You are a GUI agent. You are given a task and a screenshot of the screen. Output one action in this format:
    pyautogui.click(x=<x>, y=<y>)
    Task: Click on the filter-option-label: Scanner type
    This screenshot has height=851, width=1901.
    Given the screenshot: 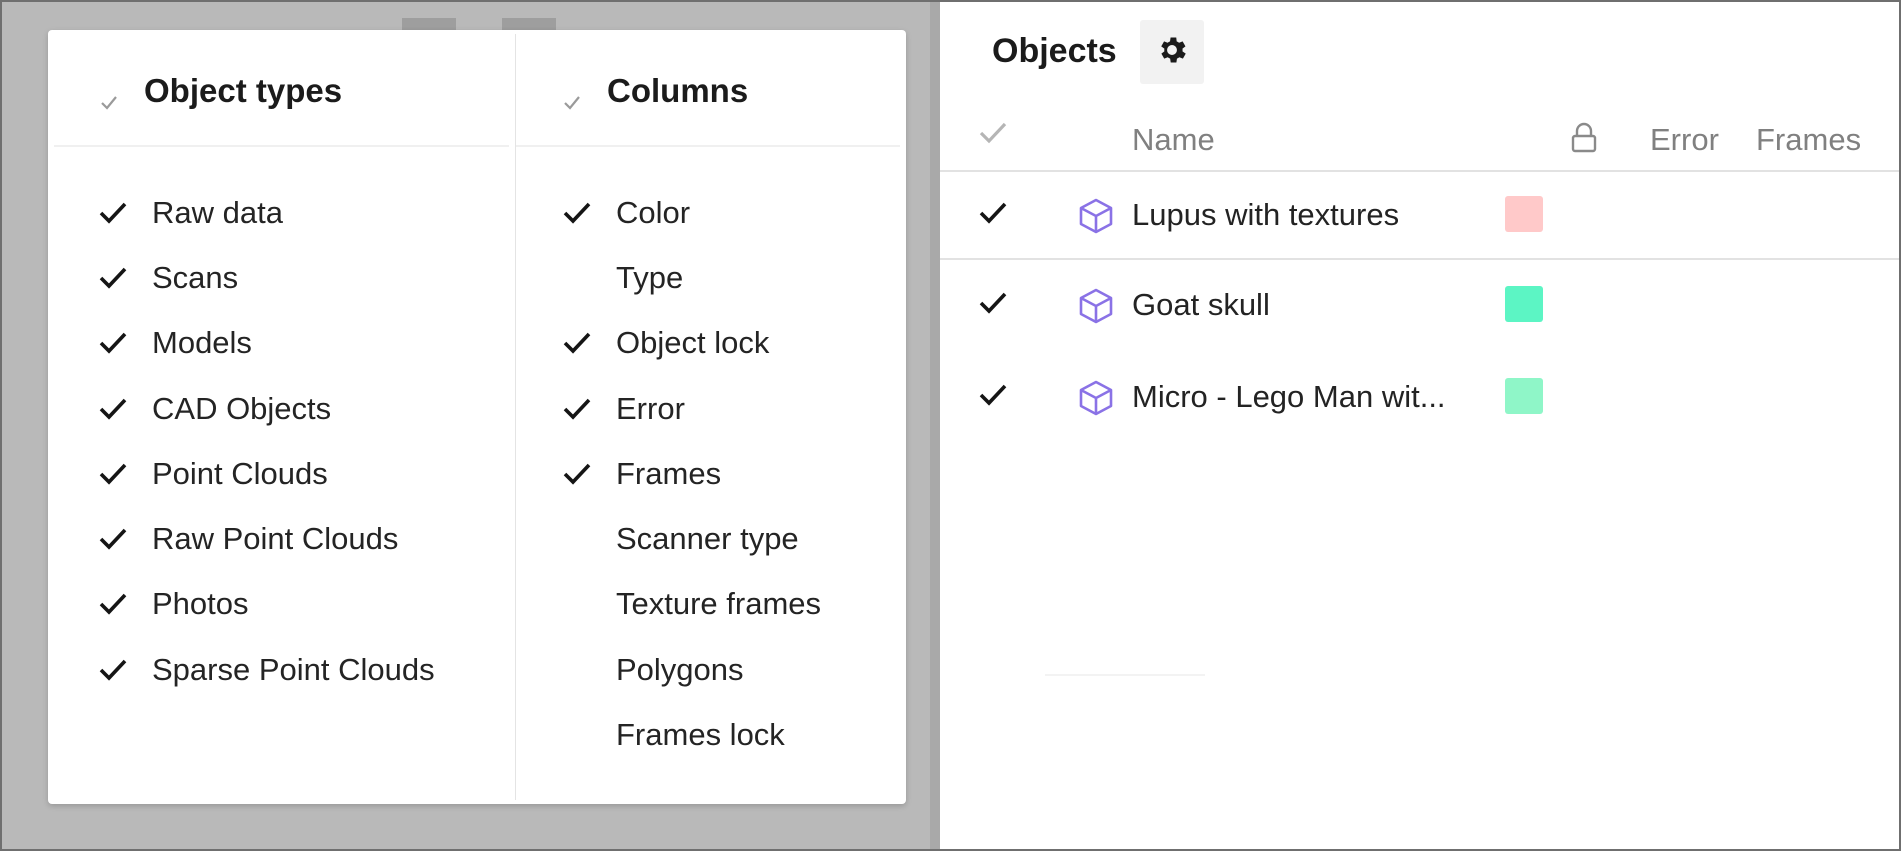 What is the action you would take?
    pyautogui.click(x=707, y=539)
    